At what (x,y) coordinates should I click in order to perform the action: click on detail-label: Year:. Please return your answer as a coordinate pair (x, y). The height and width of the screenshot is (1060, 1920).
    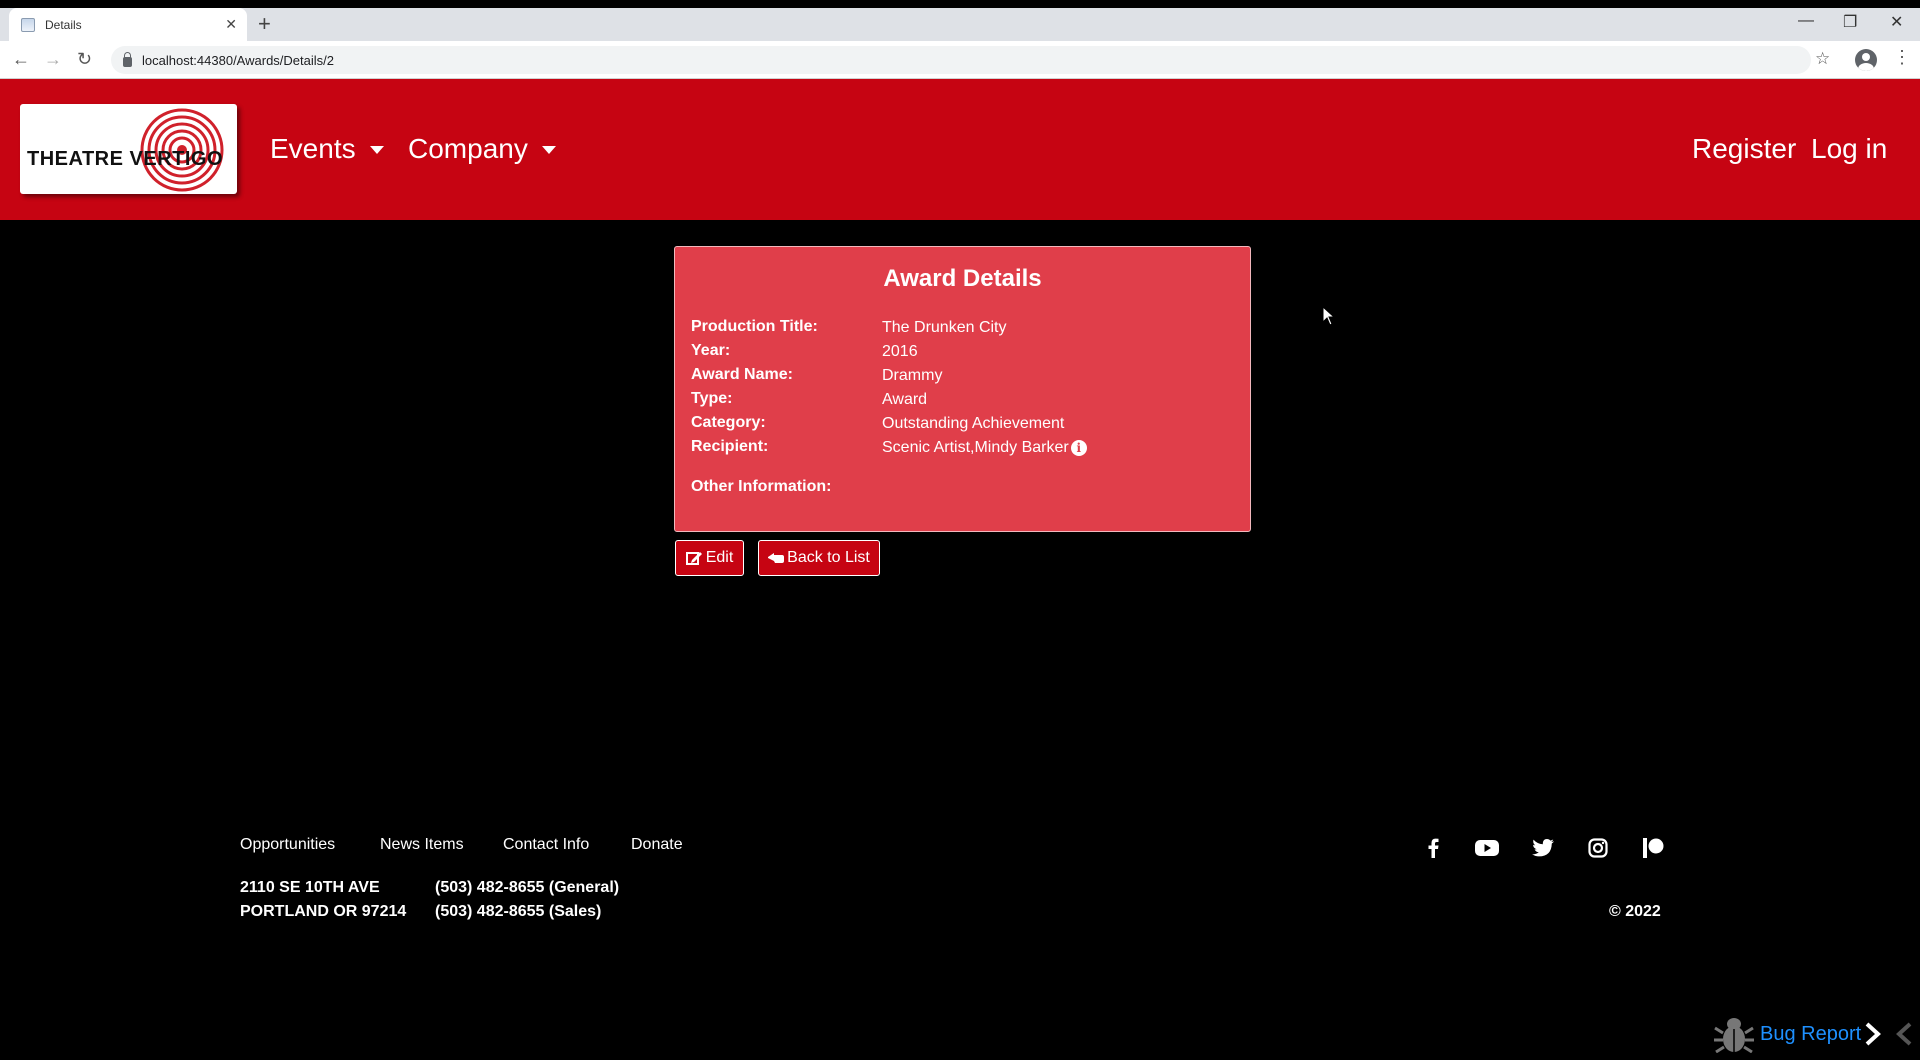
    Looking at the image, I should click on (711, 350).